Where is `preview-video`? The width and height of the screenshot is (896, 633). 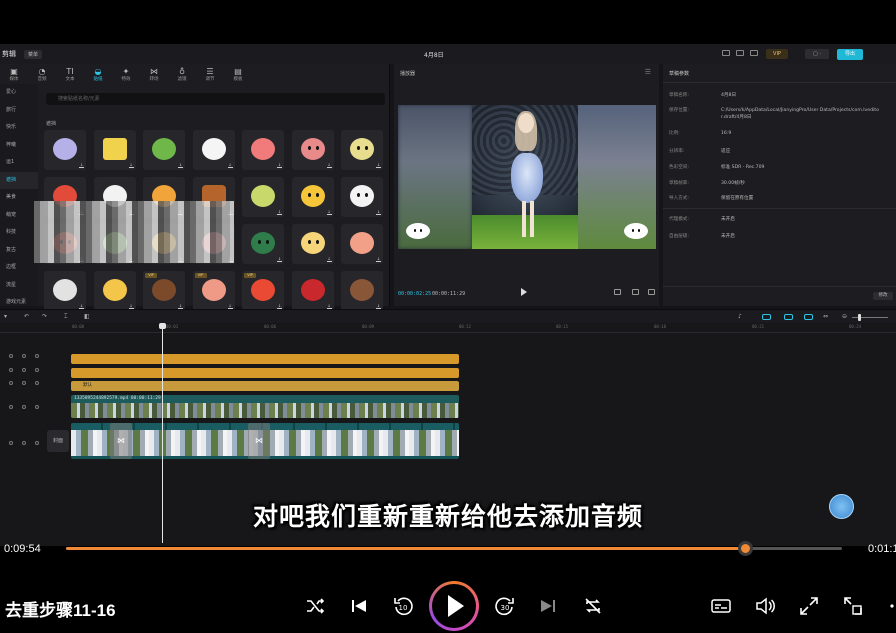 preview-video is located at coordinates (527, 177).